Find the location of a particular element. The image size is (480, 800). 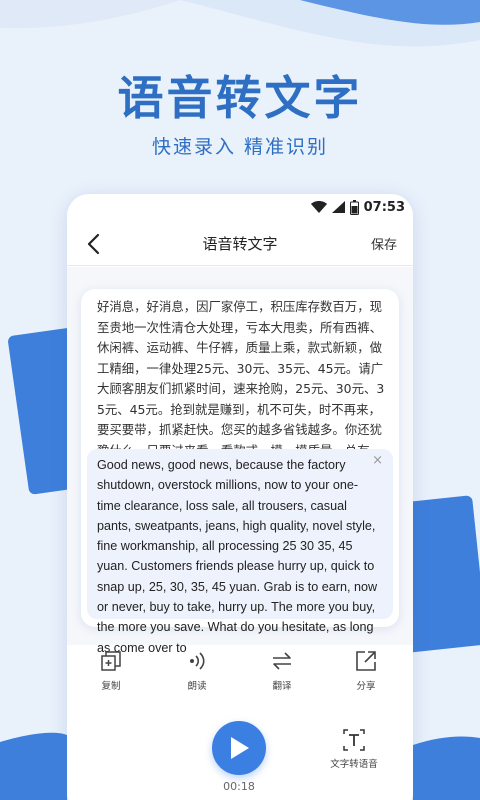

battery-icon is located at coordinates (354, 207).